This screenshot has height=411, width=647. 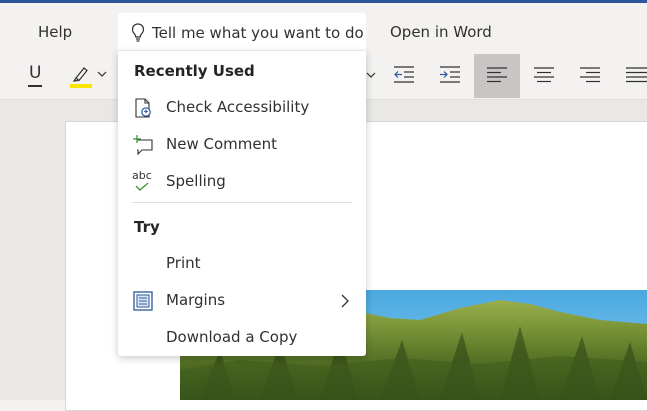 I want to click on spelling-icon-text: abc, so click(x=142, y=175).